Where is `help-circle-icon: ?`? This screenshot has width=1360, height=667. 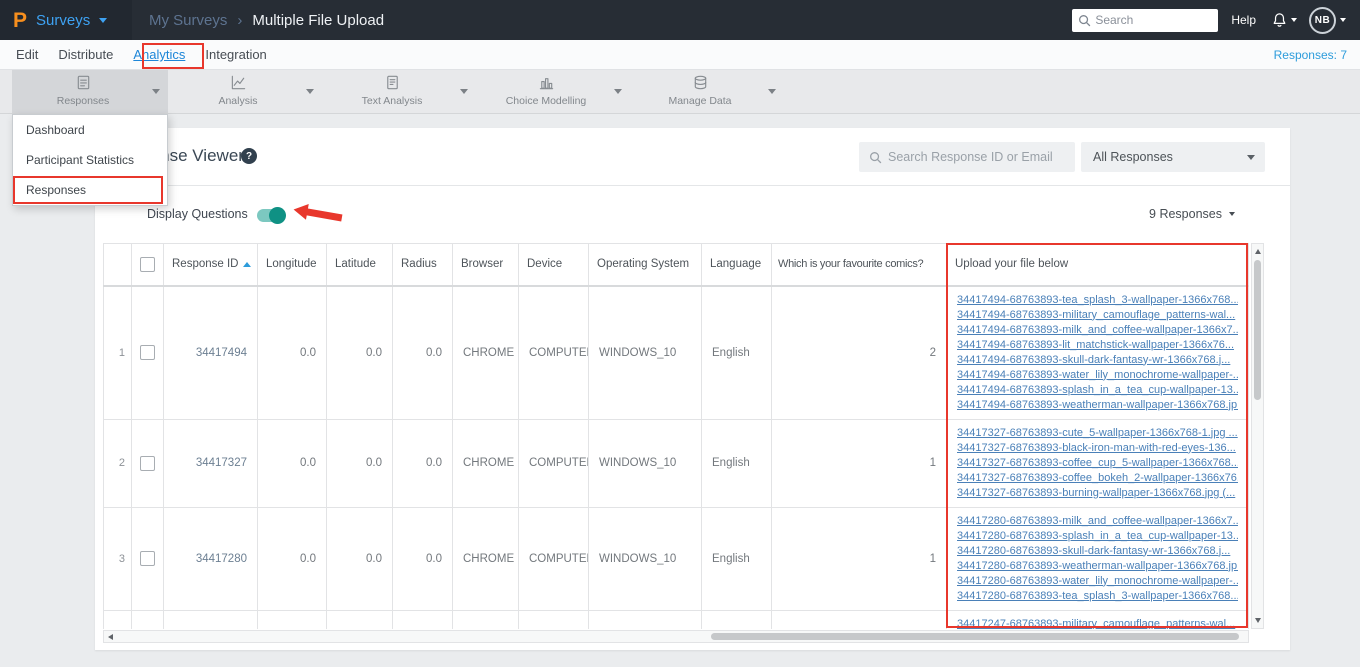 help-circle-icon: ? is located at coordinates (249, 156).